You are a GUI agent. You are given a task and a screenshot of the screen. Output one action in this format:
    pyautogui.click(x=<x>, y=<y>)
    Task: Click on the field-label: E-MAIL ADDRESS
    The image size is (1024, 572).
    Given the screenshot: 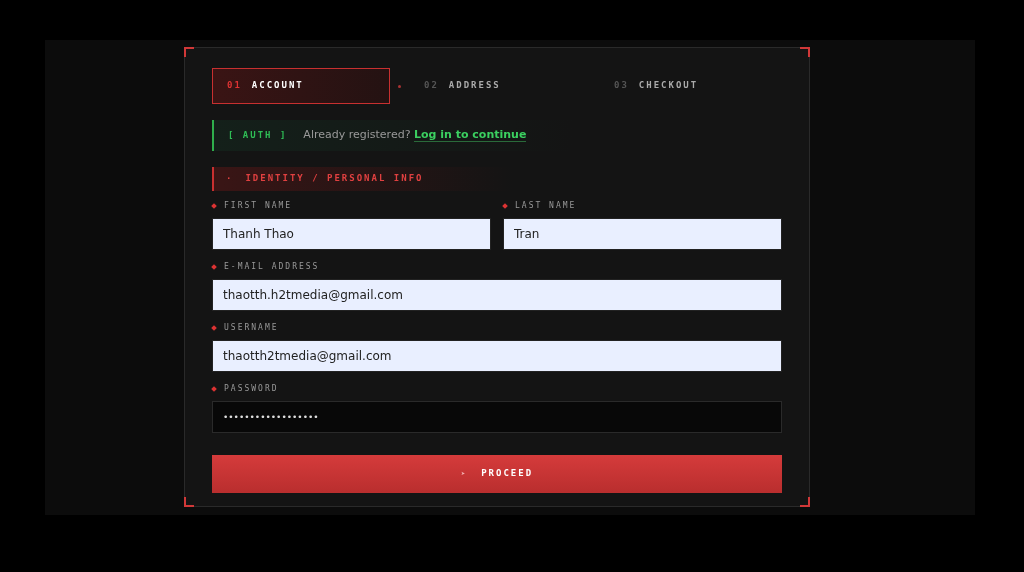 What is the action you would take?
    pyautogui.click(x=272, y=267)
    